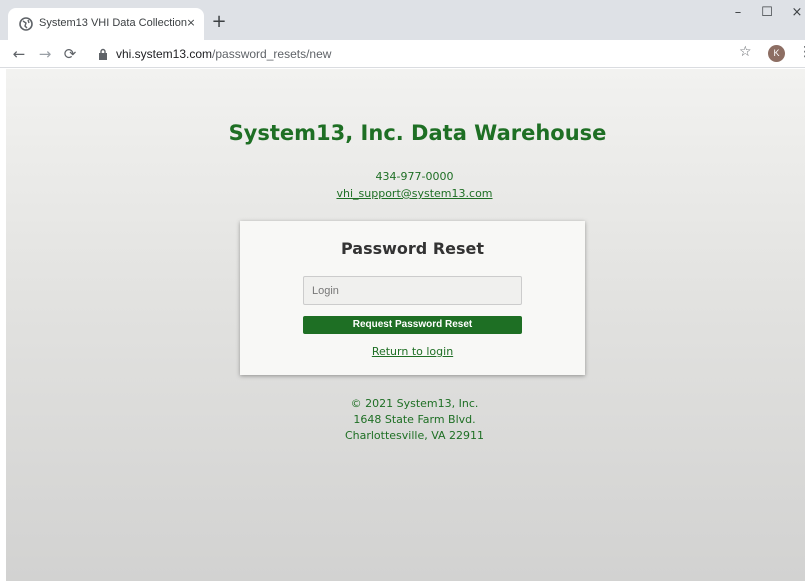 The width and height of the screenshot is (805, 581). I want to click on forward-arrow-icon: →, so click(45, 54).